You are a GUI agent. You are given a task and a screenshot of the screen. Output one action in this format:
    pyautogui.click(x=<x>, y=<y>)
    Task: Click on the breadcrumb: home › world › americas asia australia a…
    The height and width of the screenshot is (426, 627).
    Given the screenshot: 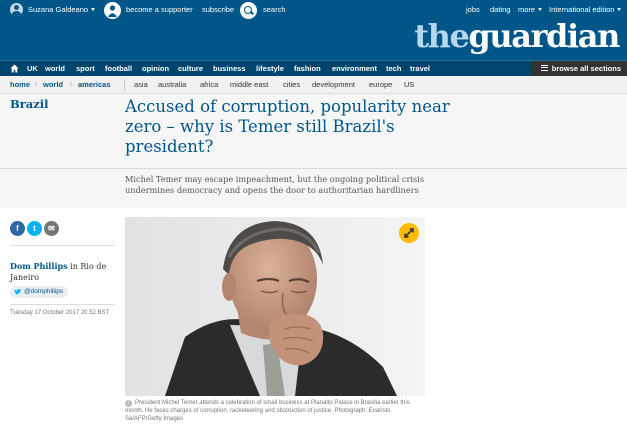 What is the action you would take?
    pyautogui.click(x=313, y=85)
    